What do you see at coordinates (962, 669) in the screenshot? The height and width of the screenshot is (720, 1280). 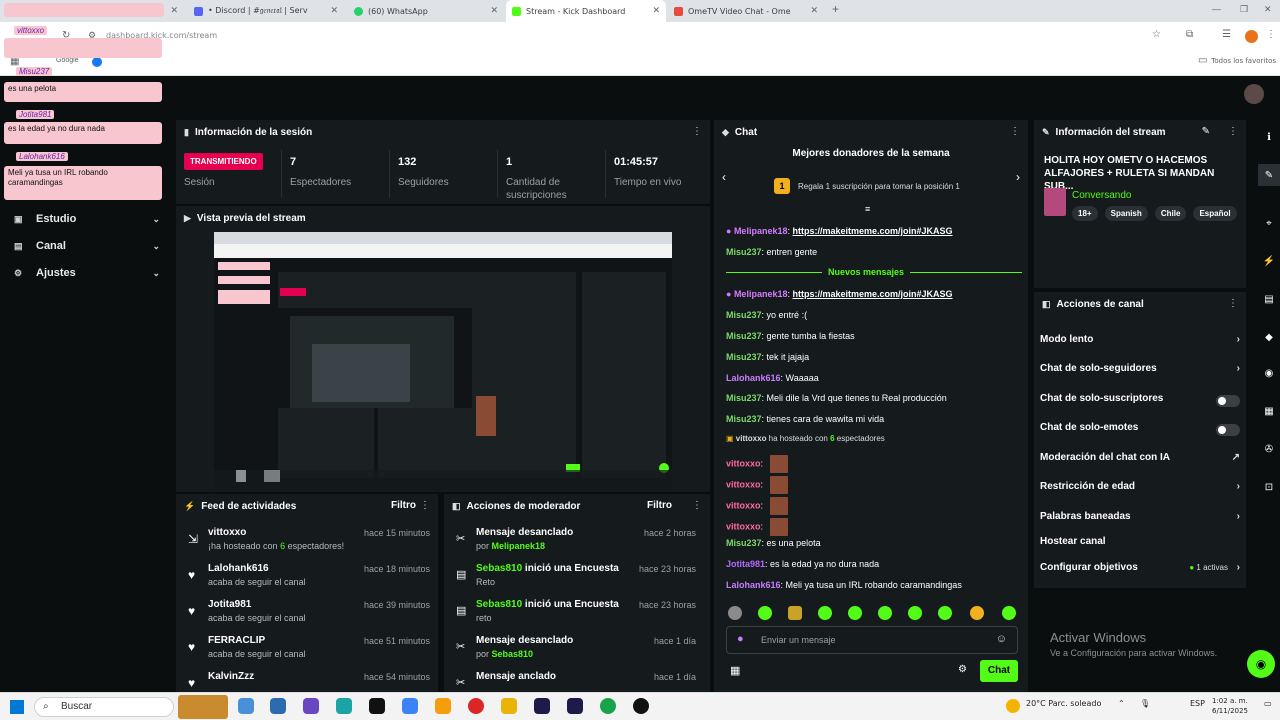 I see `chat-settings-icon: ⚙` at bounding box center [962, 669].